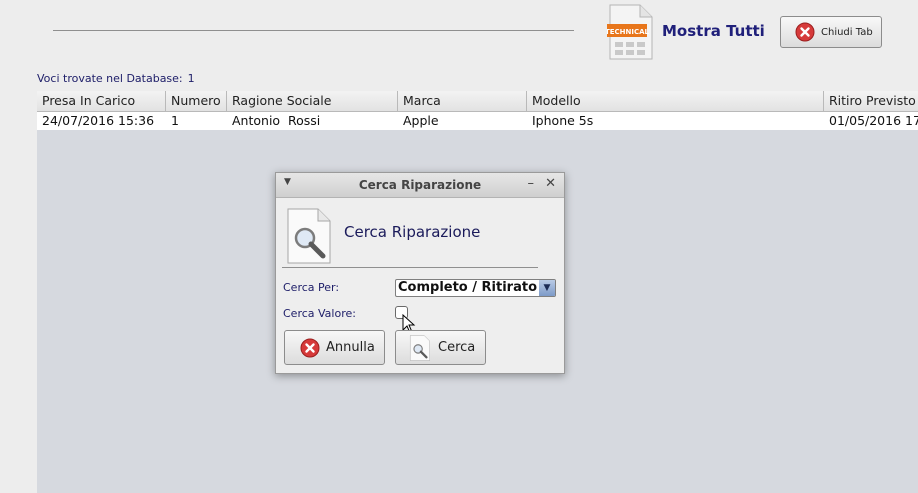 This screenshot has width=918, height=493. What do you see at coordinates (350, 347) in the screenshot?
I see `cancel-label: Annulla` at bounding box center [350, 347].